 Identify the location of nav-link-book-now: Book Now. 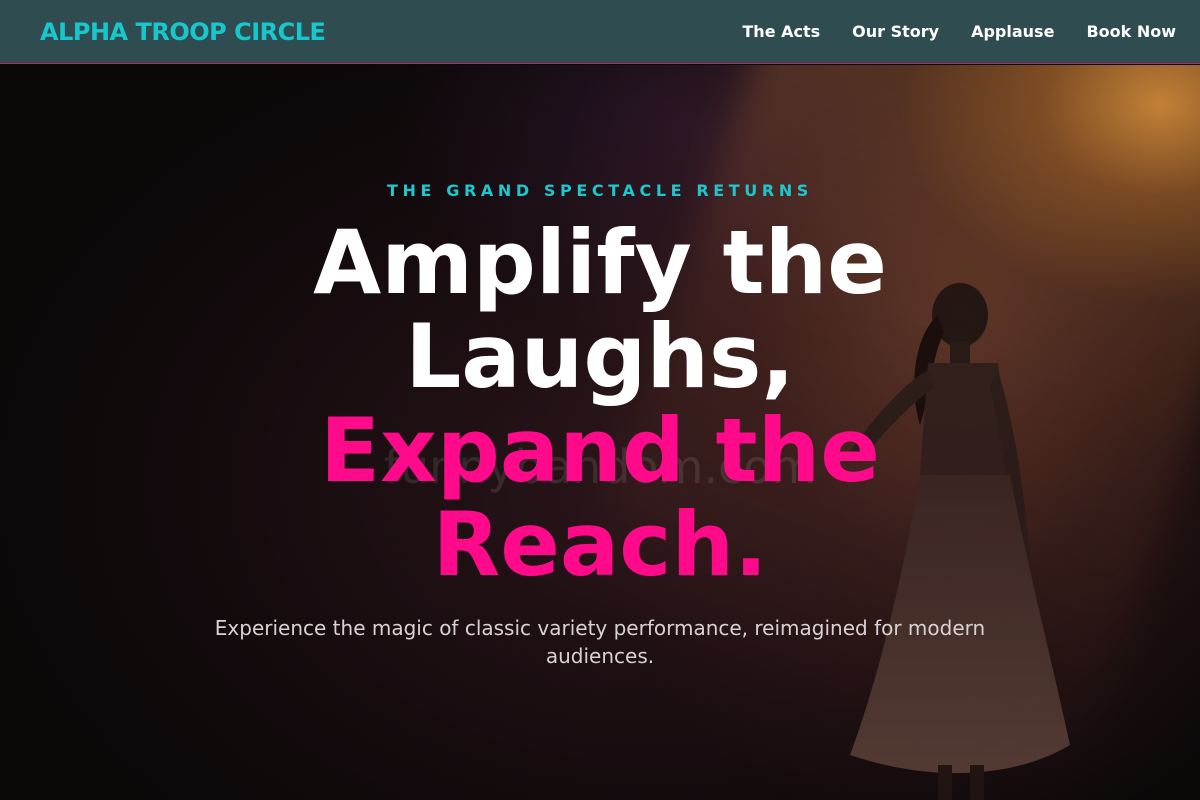
(1131, 31).